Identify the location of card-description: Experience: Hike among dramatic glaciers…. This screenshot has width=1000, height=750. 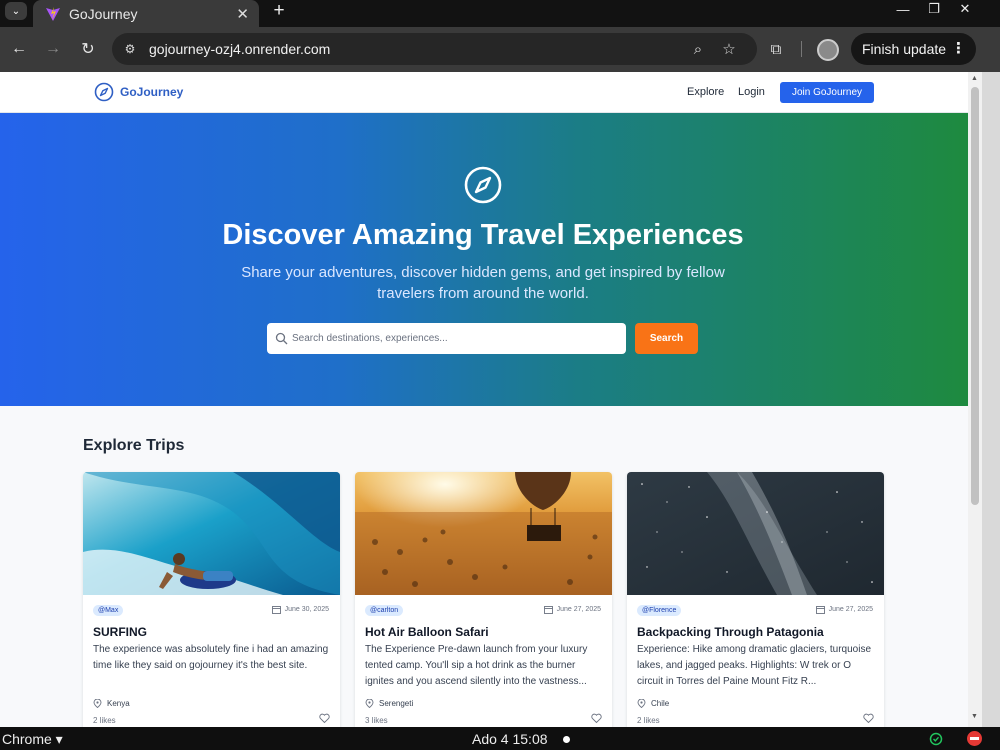
(754, 665).